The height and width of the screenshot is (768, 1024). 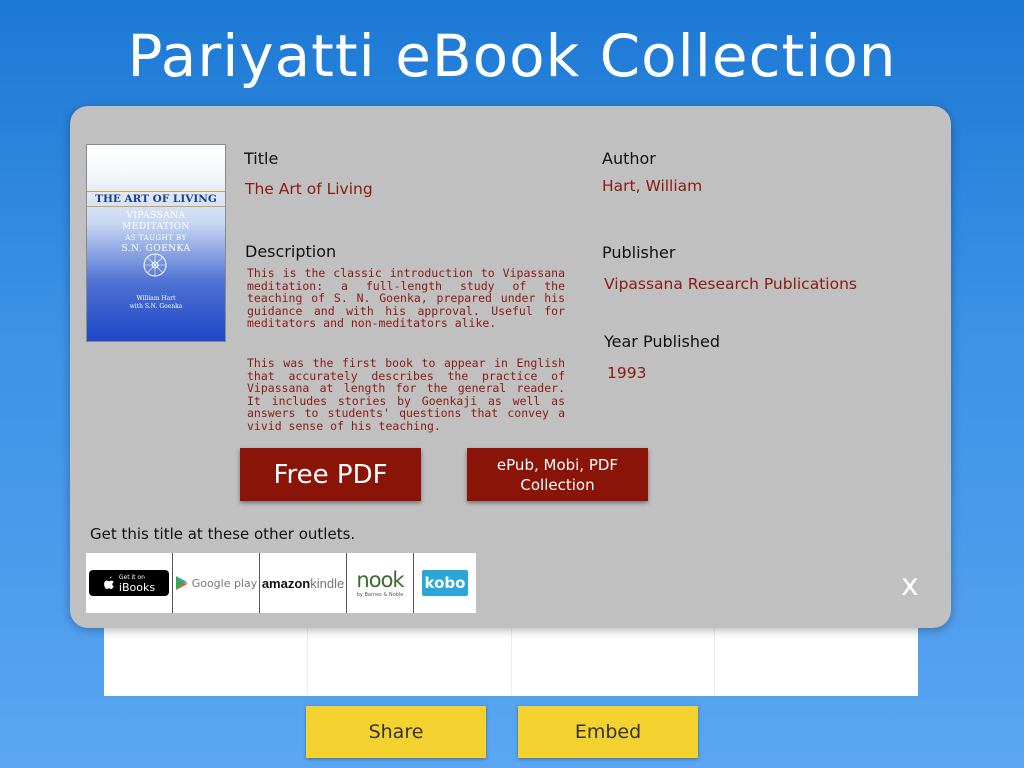 I want to click on collection-button: ePub, Mobi, PDF Collection, so click(x=557, y=474).